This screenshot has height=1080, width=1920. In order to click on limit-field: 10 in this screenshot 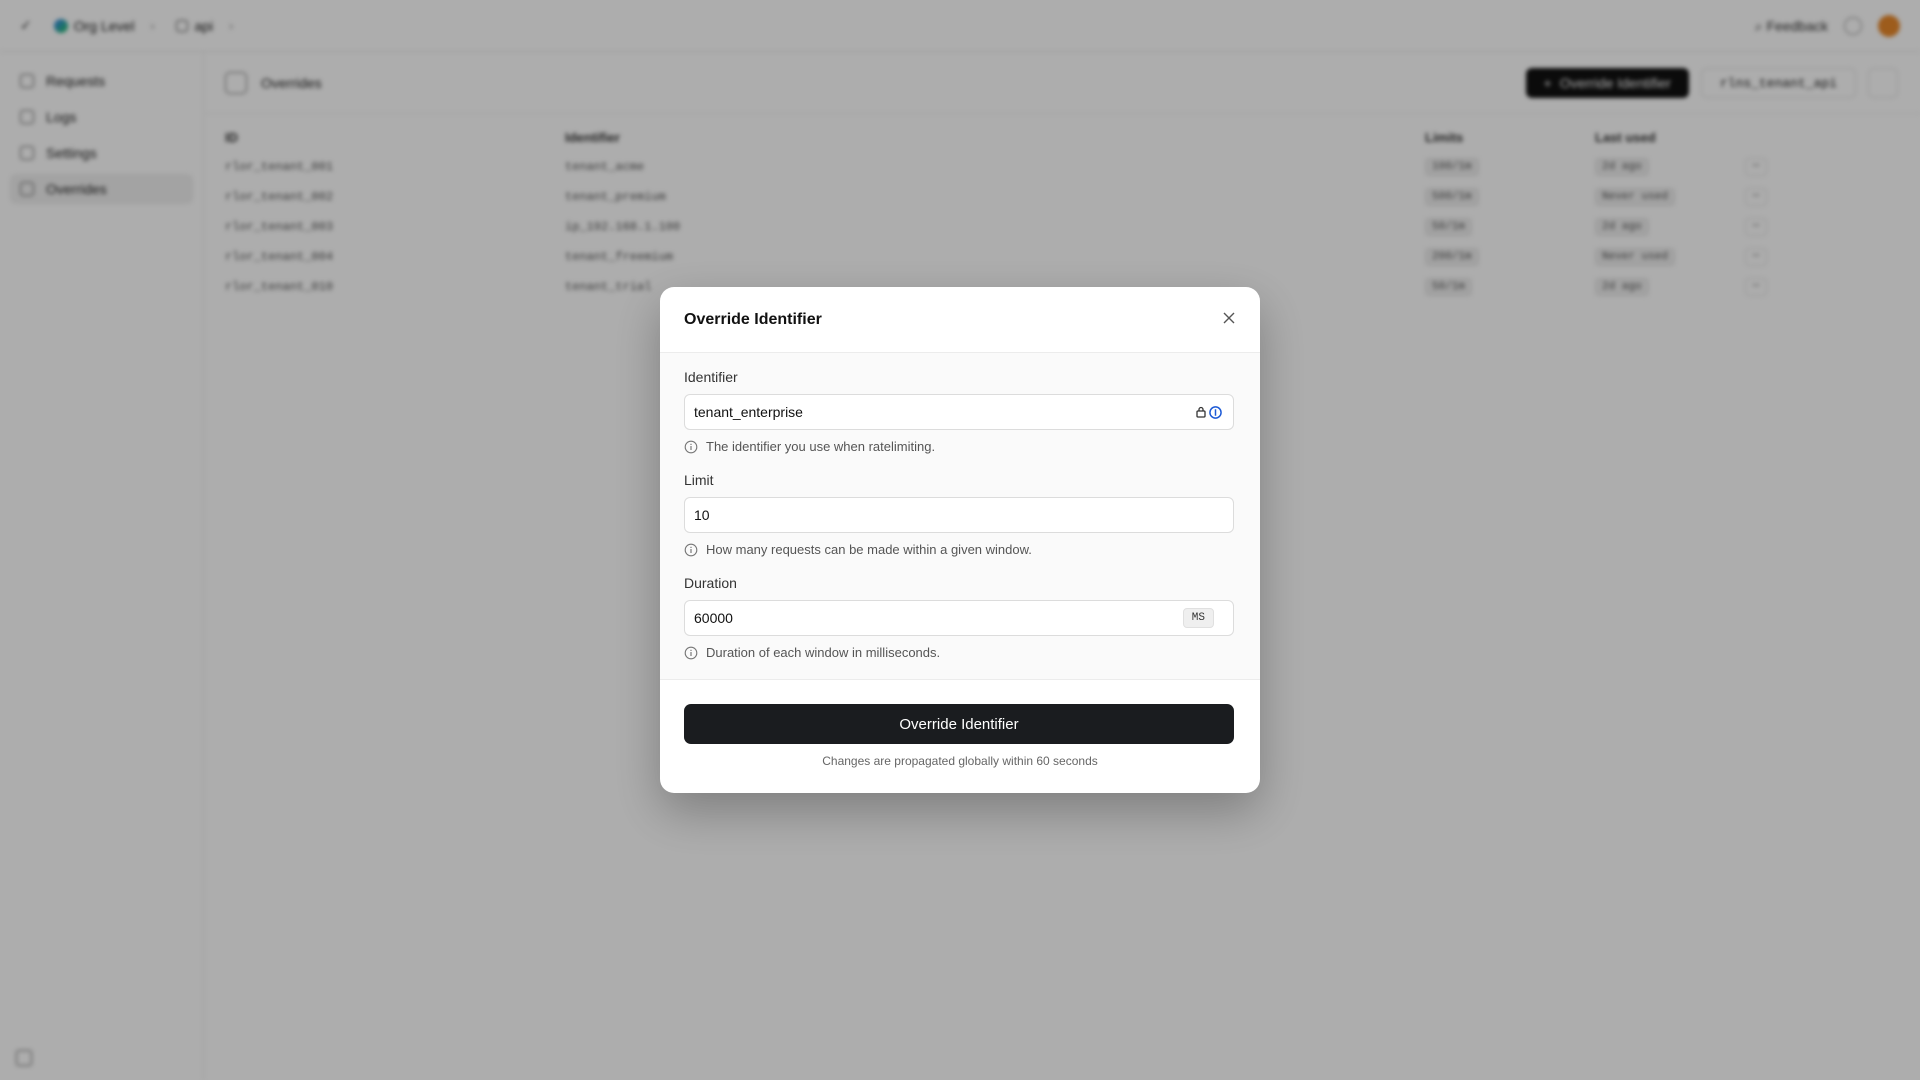, I will do `click(959, 515)`.